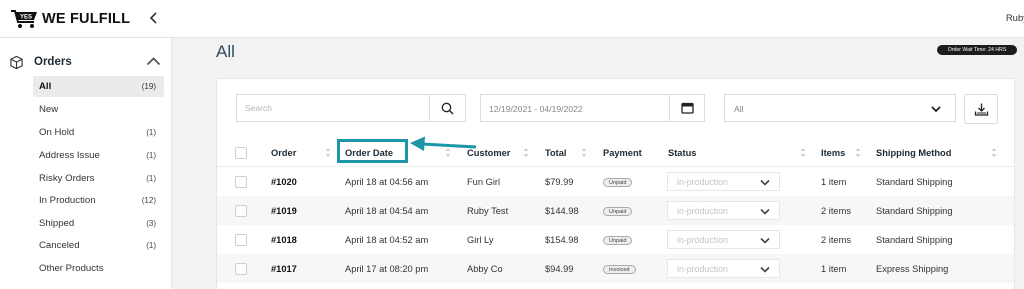 This screenshot has width=1024, height=289. What do you see at coordinates (387, 182) in the screenshot?
I see `order-date: April 18 at 04:56 am` at bounding box center [387, 182].